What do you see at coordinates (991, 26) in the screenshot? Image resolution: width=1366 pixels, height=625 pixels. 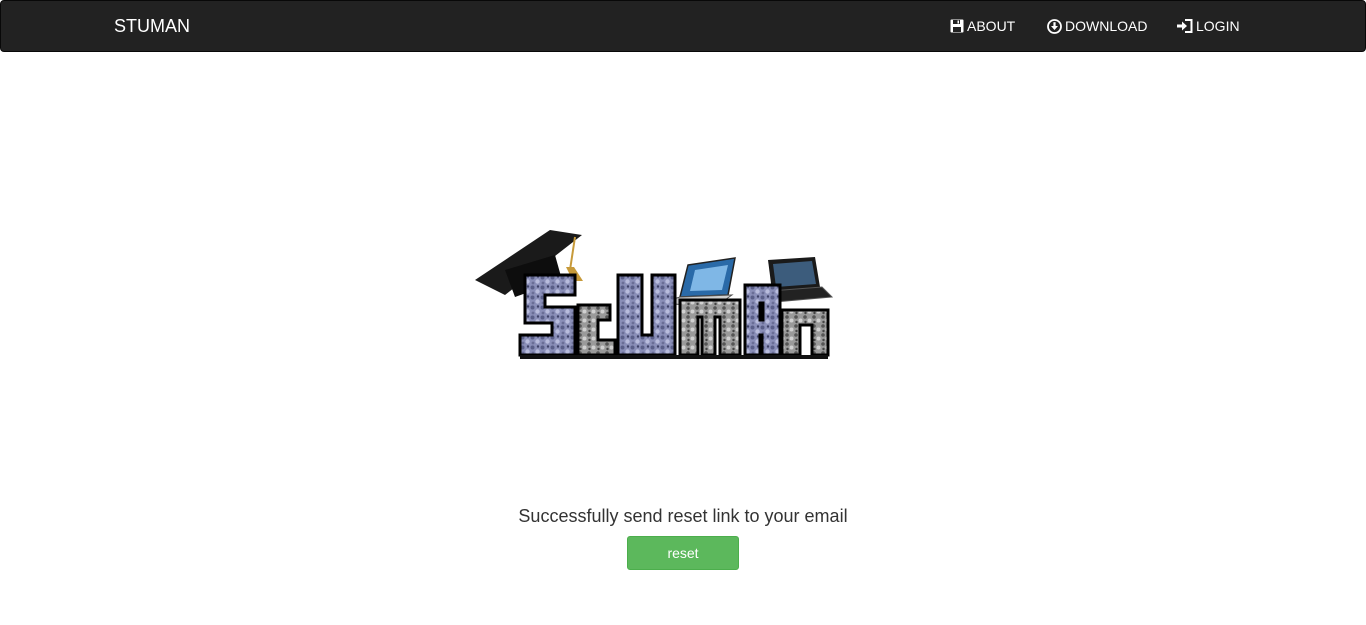 I see `nav-item-label: ABOUT` at bounding box center [991, 26].